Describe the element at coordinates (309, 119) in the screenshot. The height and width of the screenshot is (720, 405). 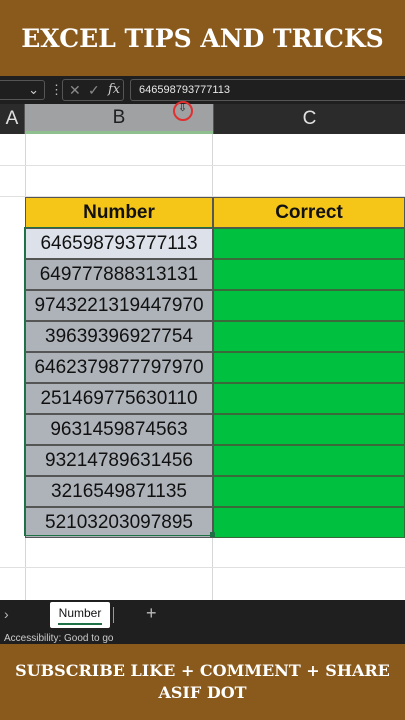
I see `column-header-c: C` at that location.